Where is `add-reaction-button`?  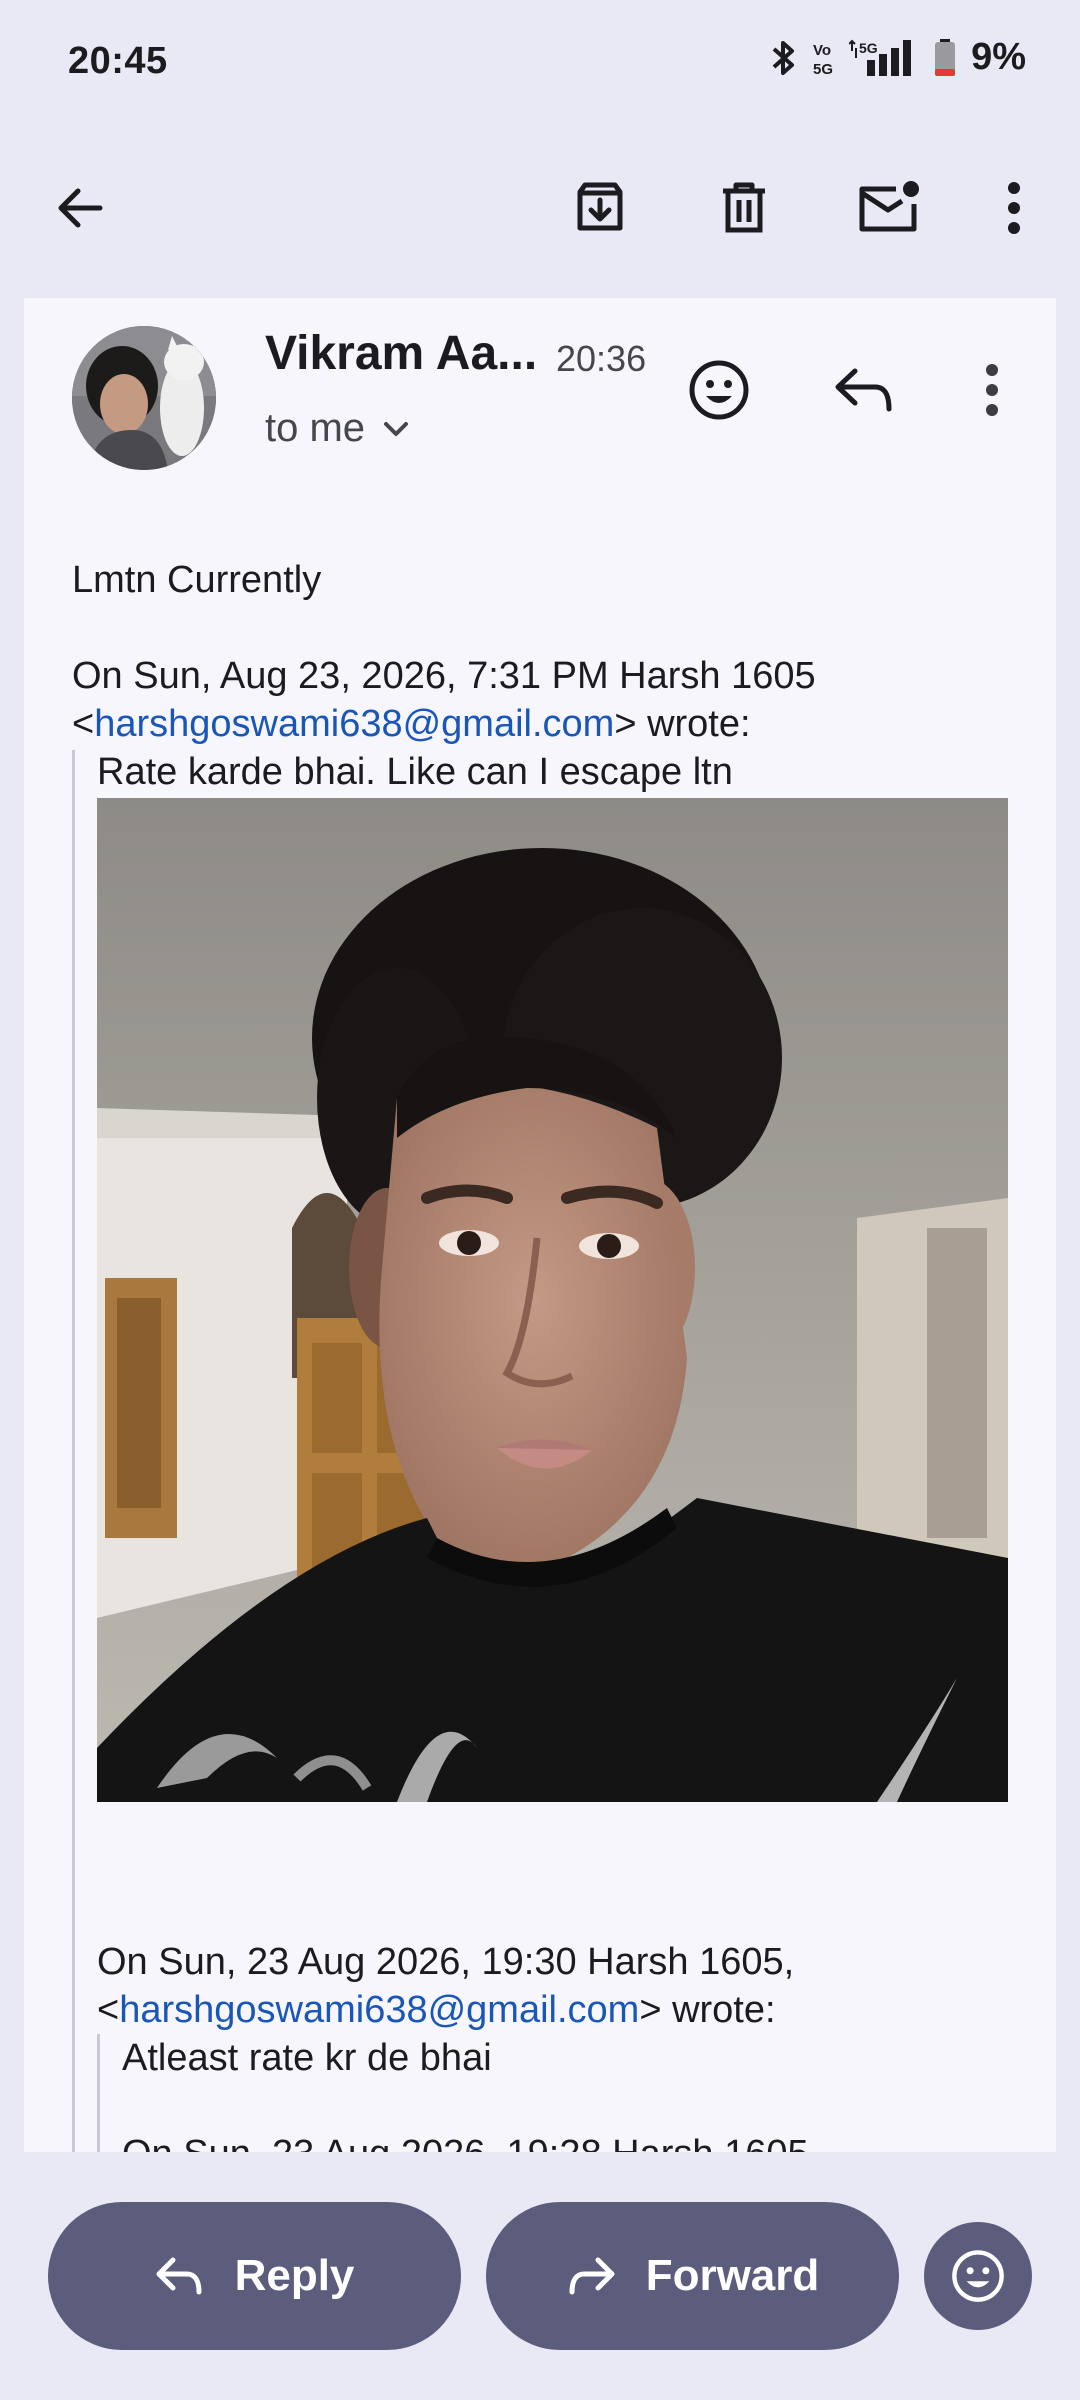 add-reaction-button is located at coordinates (719, 390).